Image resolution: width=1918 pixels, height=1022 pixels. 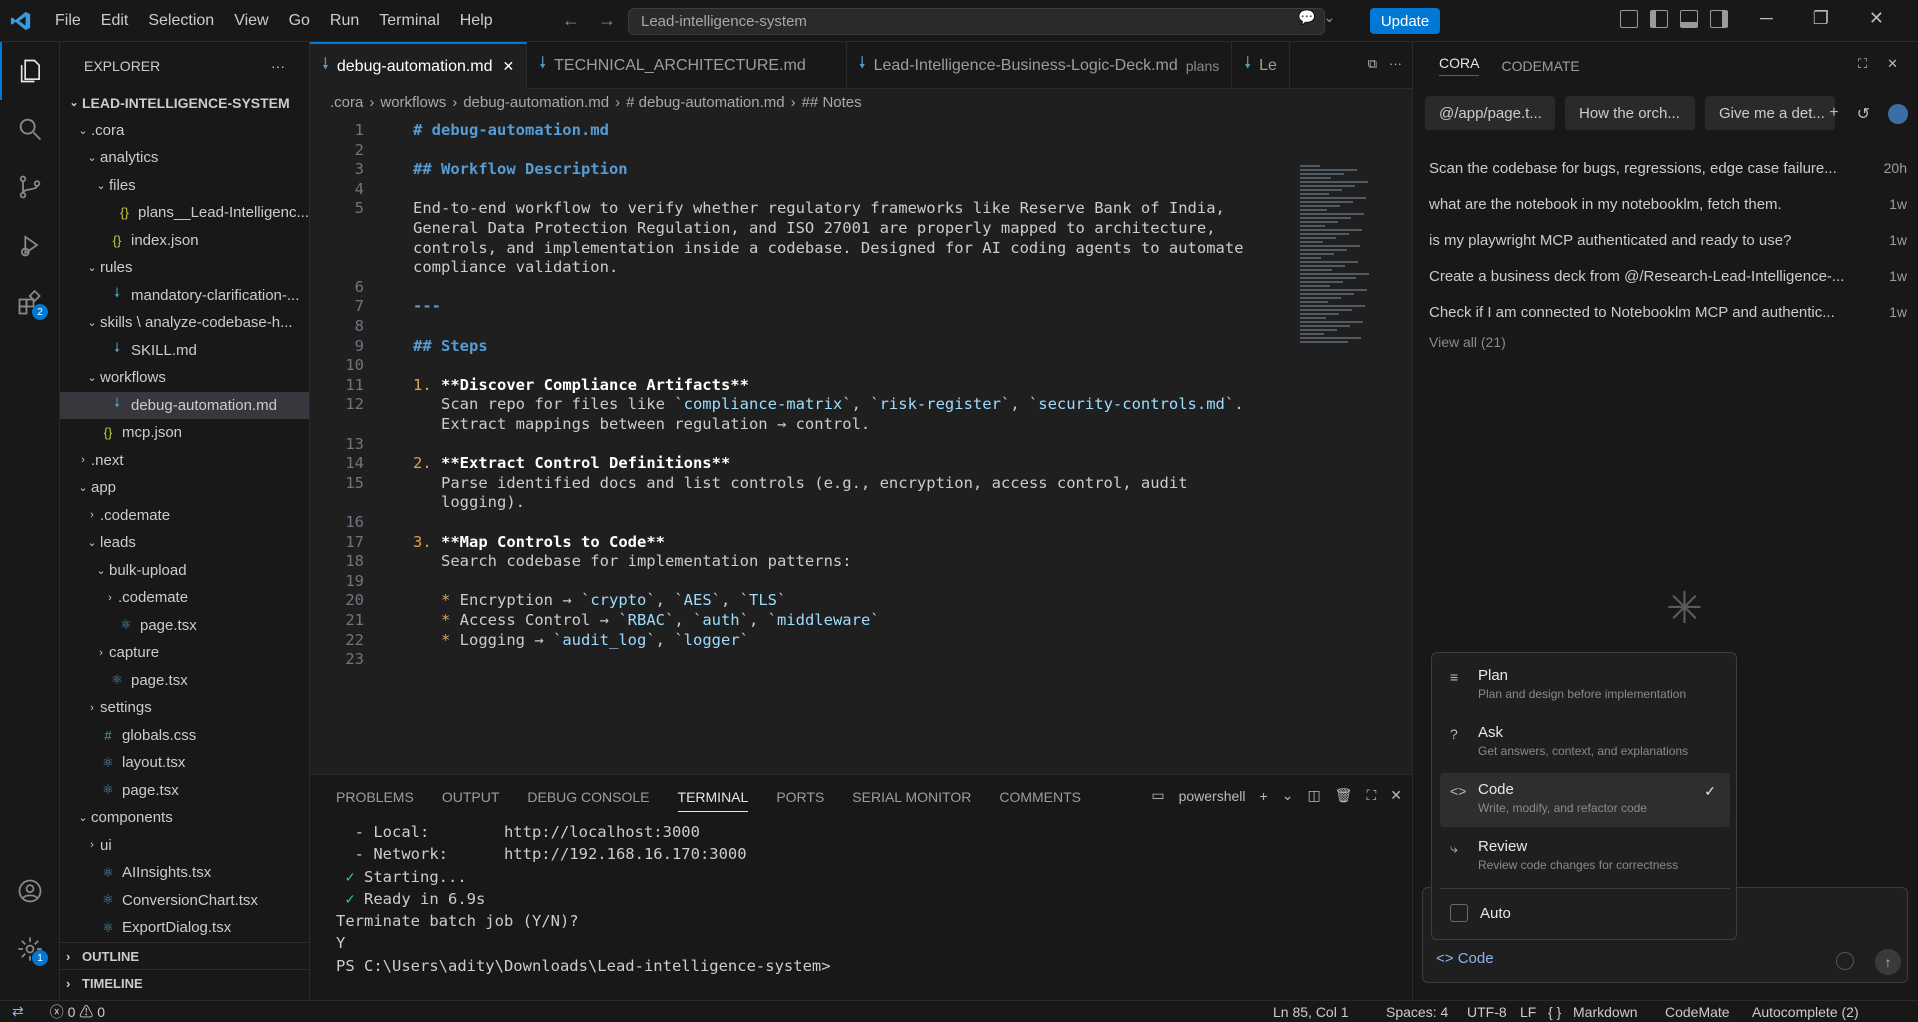 What do you see at coordinates (588, 797) in the screenshot?
I see `panel-tab-debug-console: DEBUG CONSOLE` at bounding box center [588, 797].